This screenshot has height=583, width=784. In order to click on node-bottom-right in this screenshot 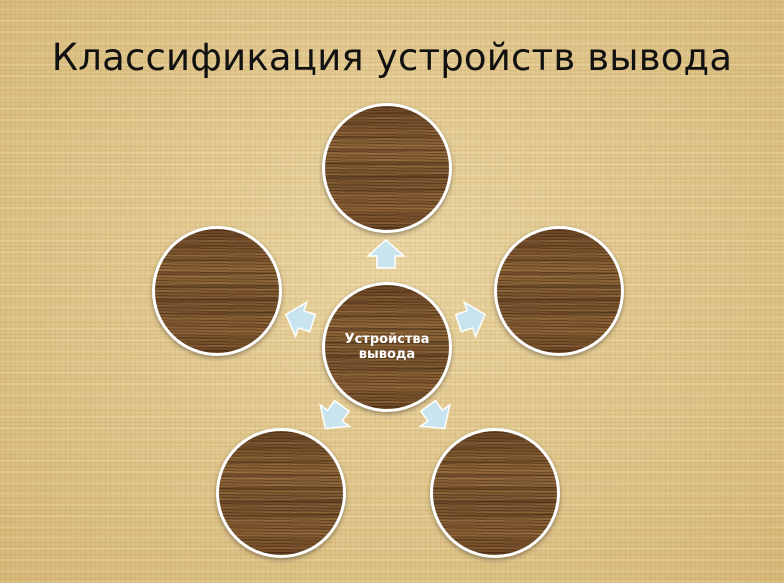, I will do `click(495, 493)`.